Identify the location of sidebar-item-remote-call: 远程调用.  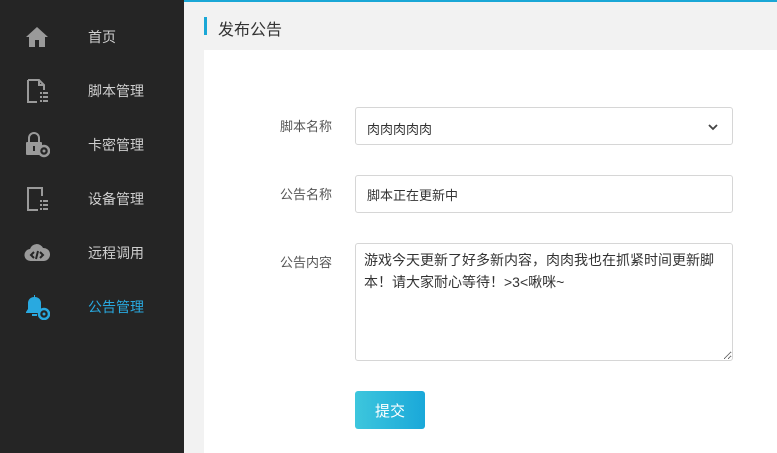
(92, 253).